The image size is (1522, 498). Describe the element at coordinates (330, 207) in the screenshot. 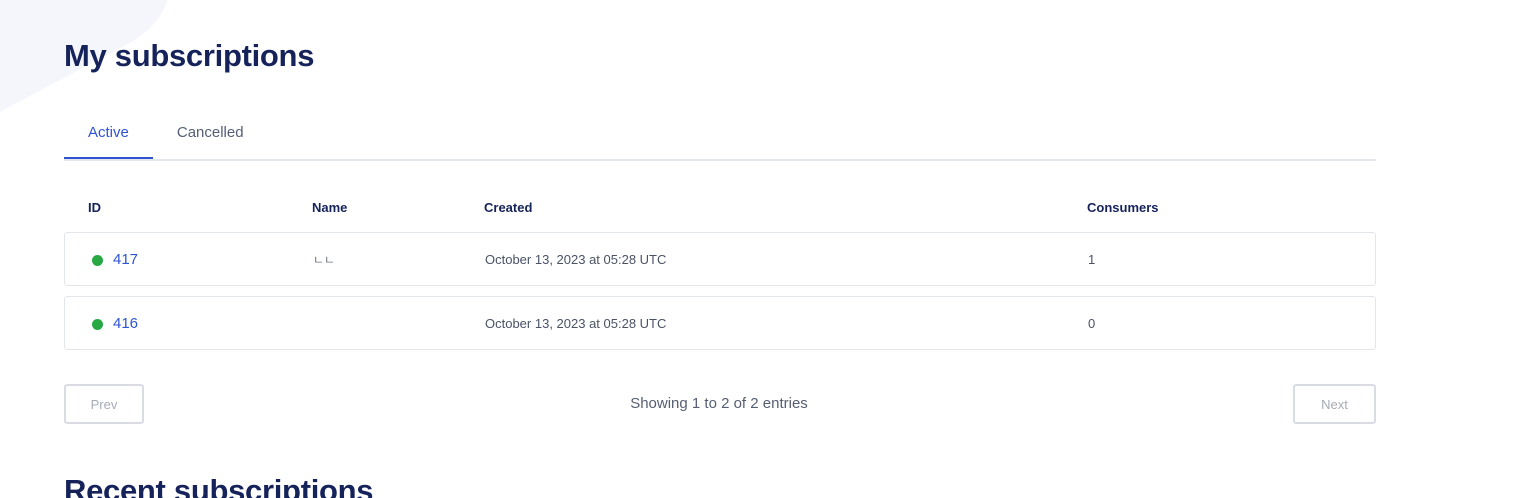

I see `column-header-name: Name` at that location.